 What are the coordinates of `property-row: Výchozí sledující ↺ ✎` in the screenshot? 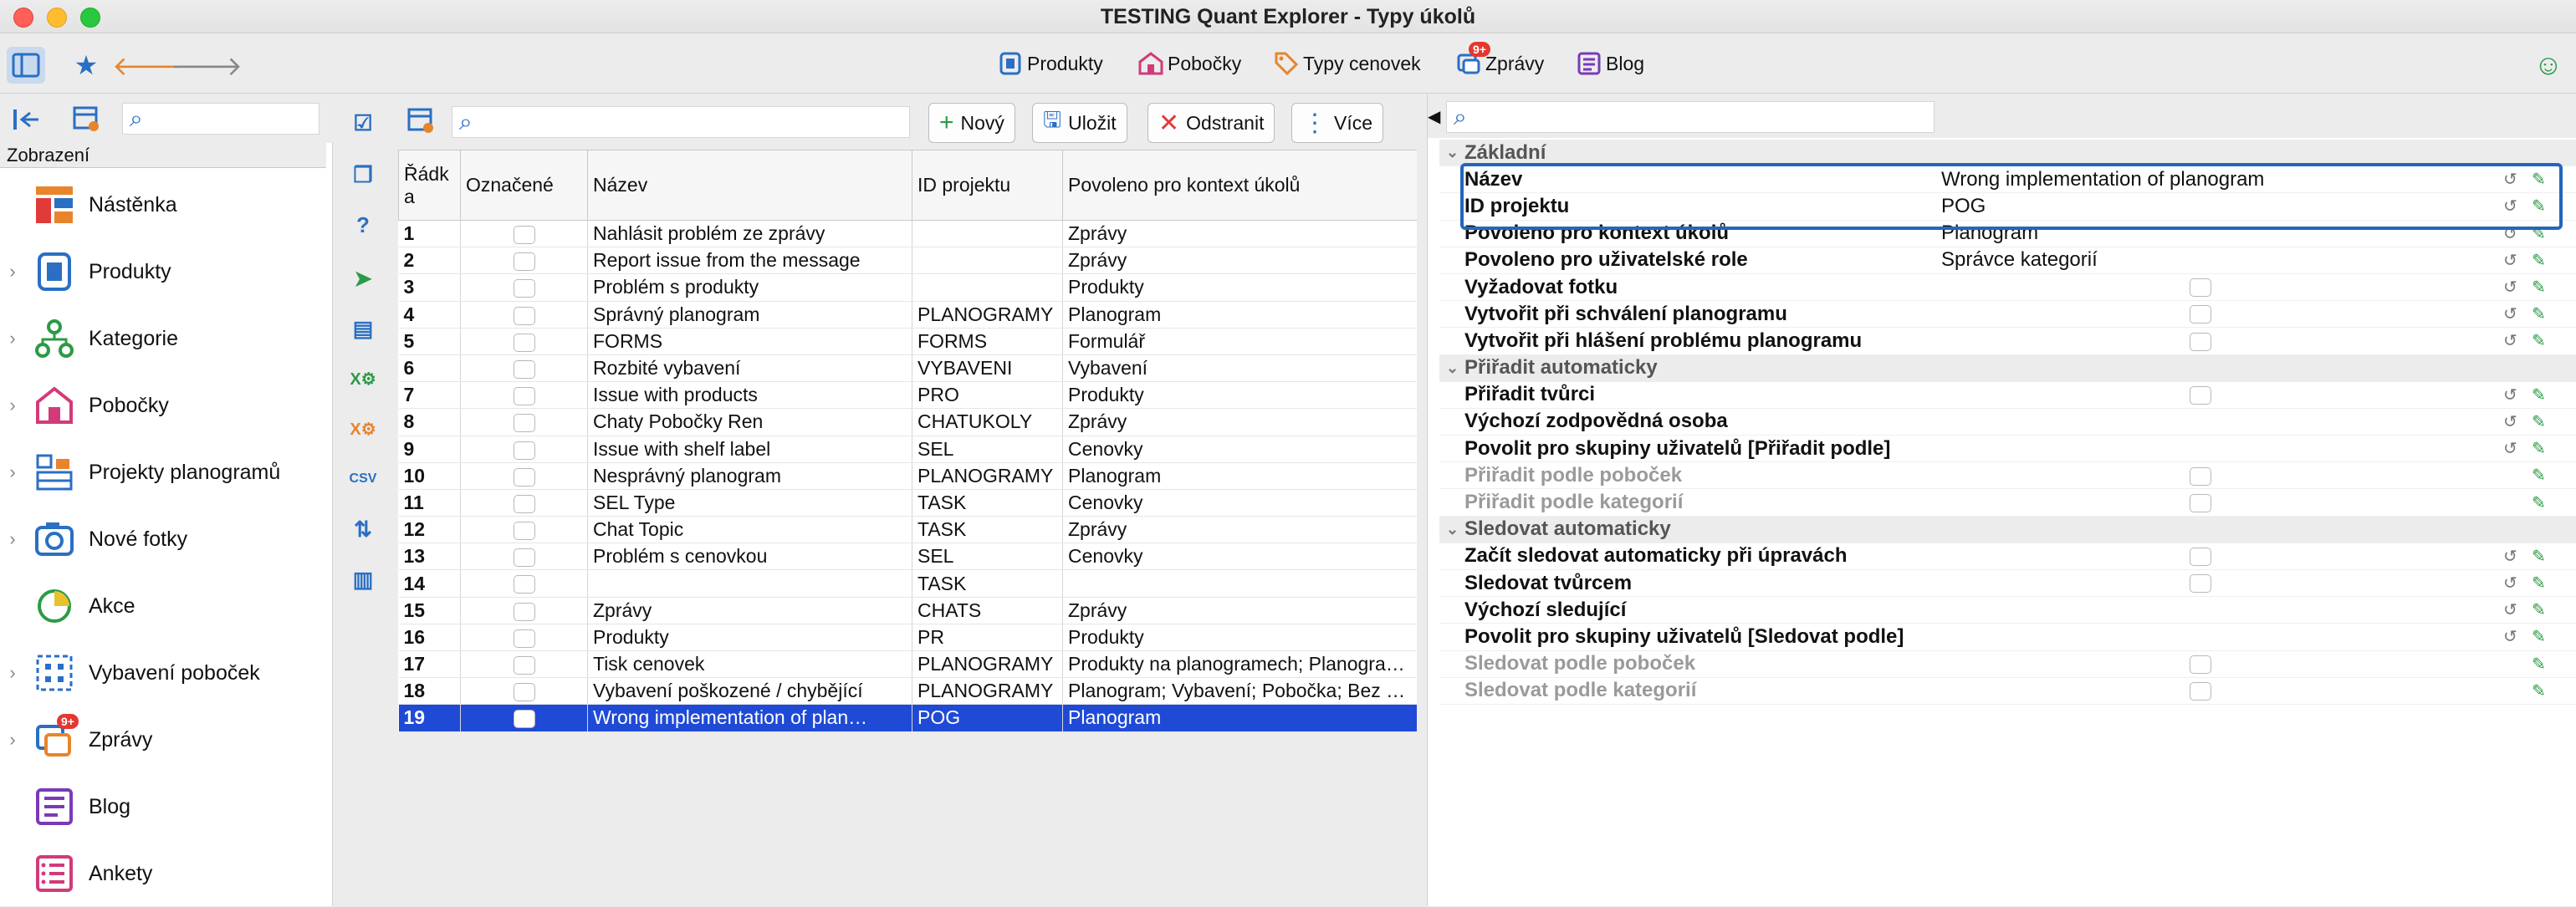 It's located at (2007, 610).